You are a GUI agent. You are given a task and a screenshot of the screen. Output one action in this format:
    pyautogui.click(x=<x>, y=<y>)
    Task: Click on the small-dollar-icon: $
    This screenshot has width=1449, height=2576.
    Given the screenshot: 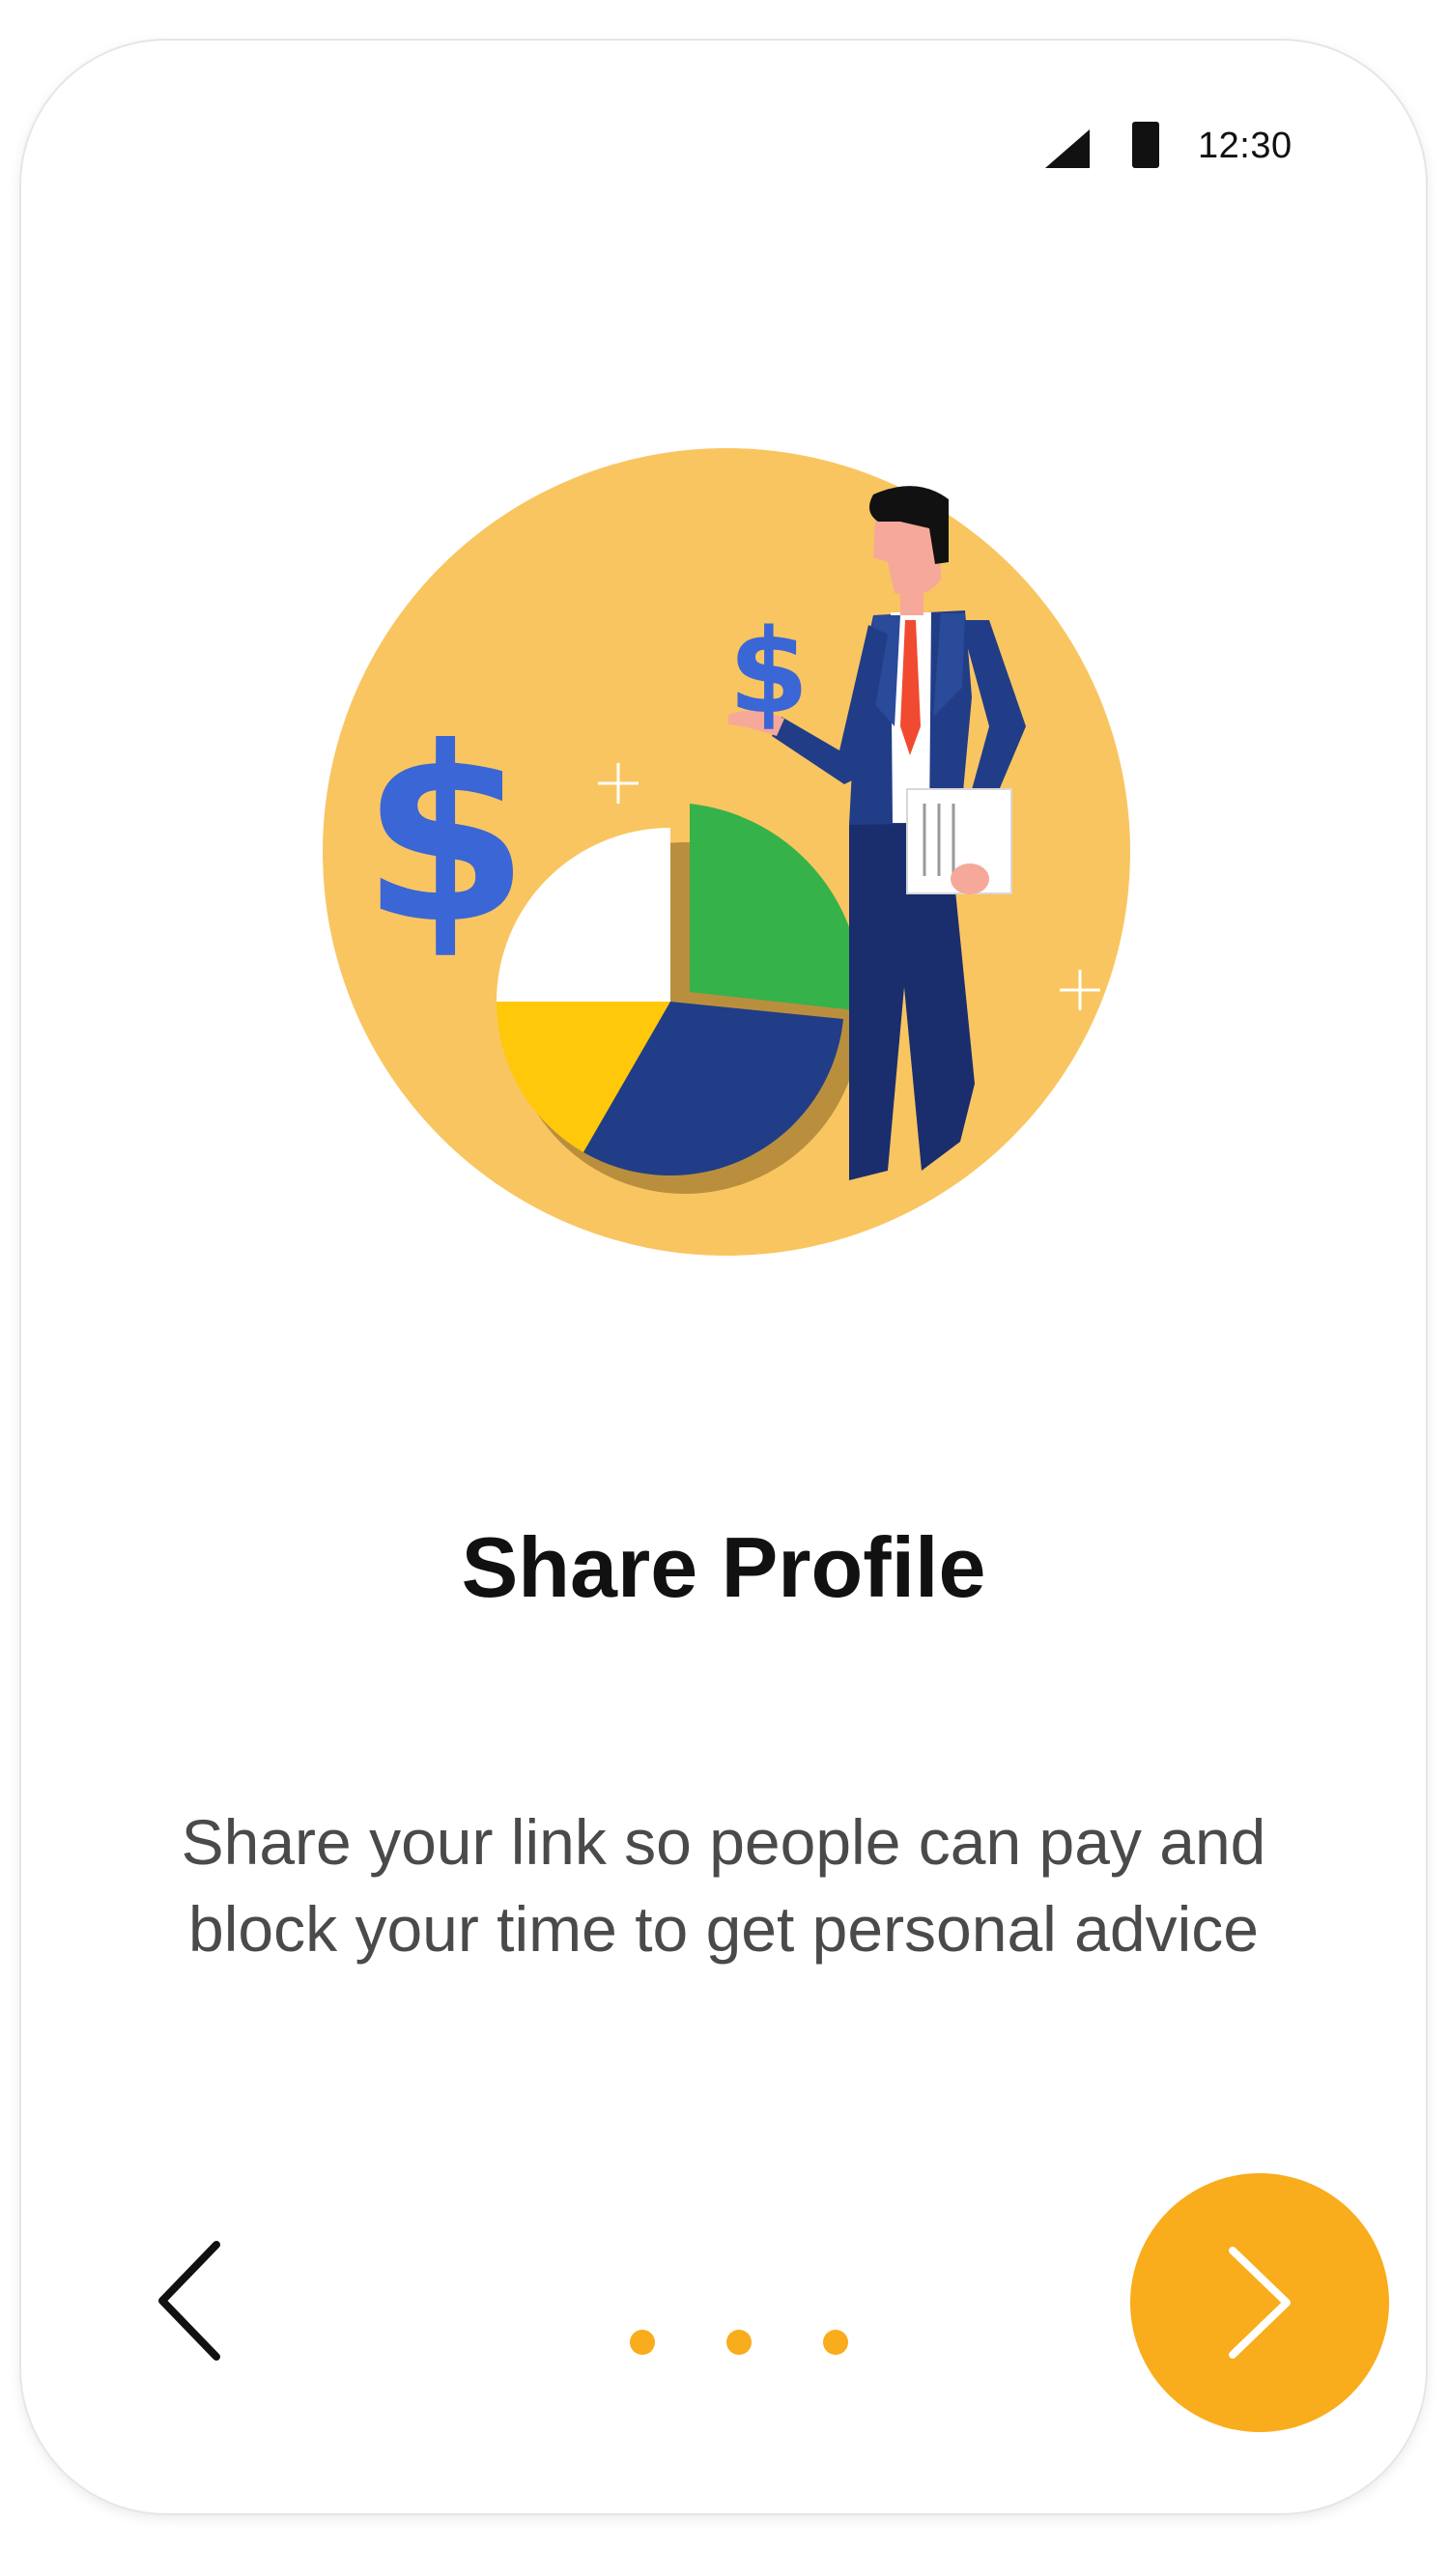 What is the action you would take?
    pyautogui.click(x=769, y=673)
    